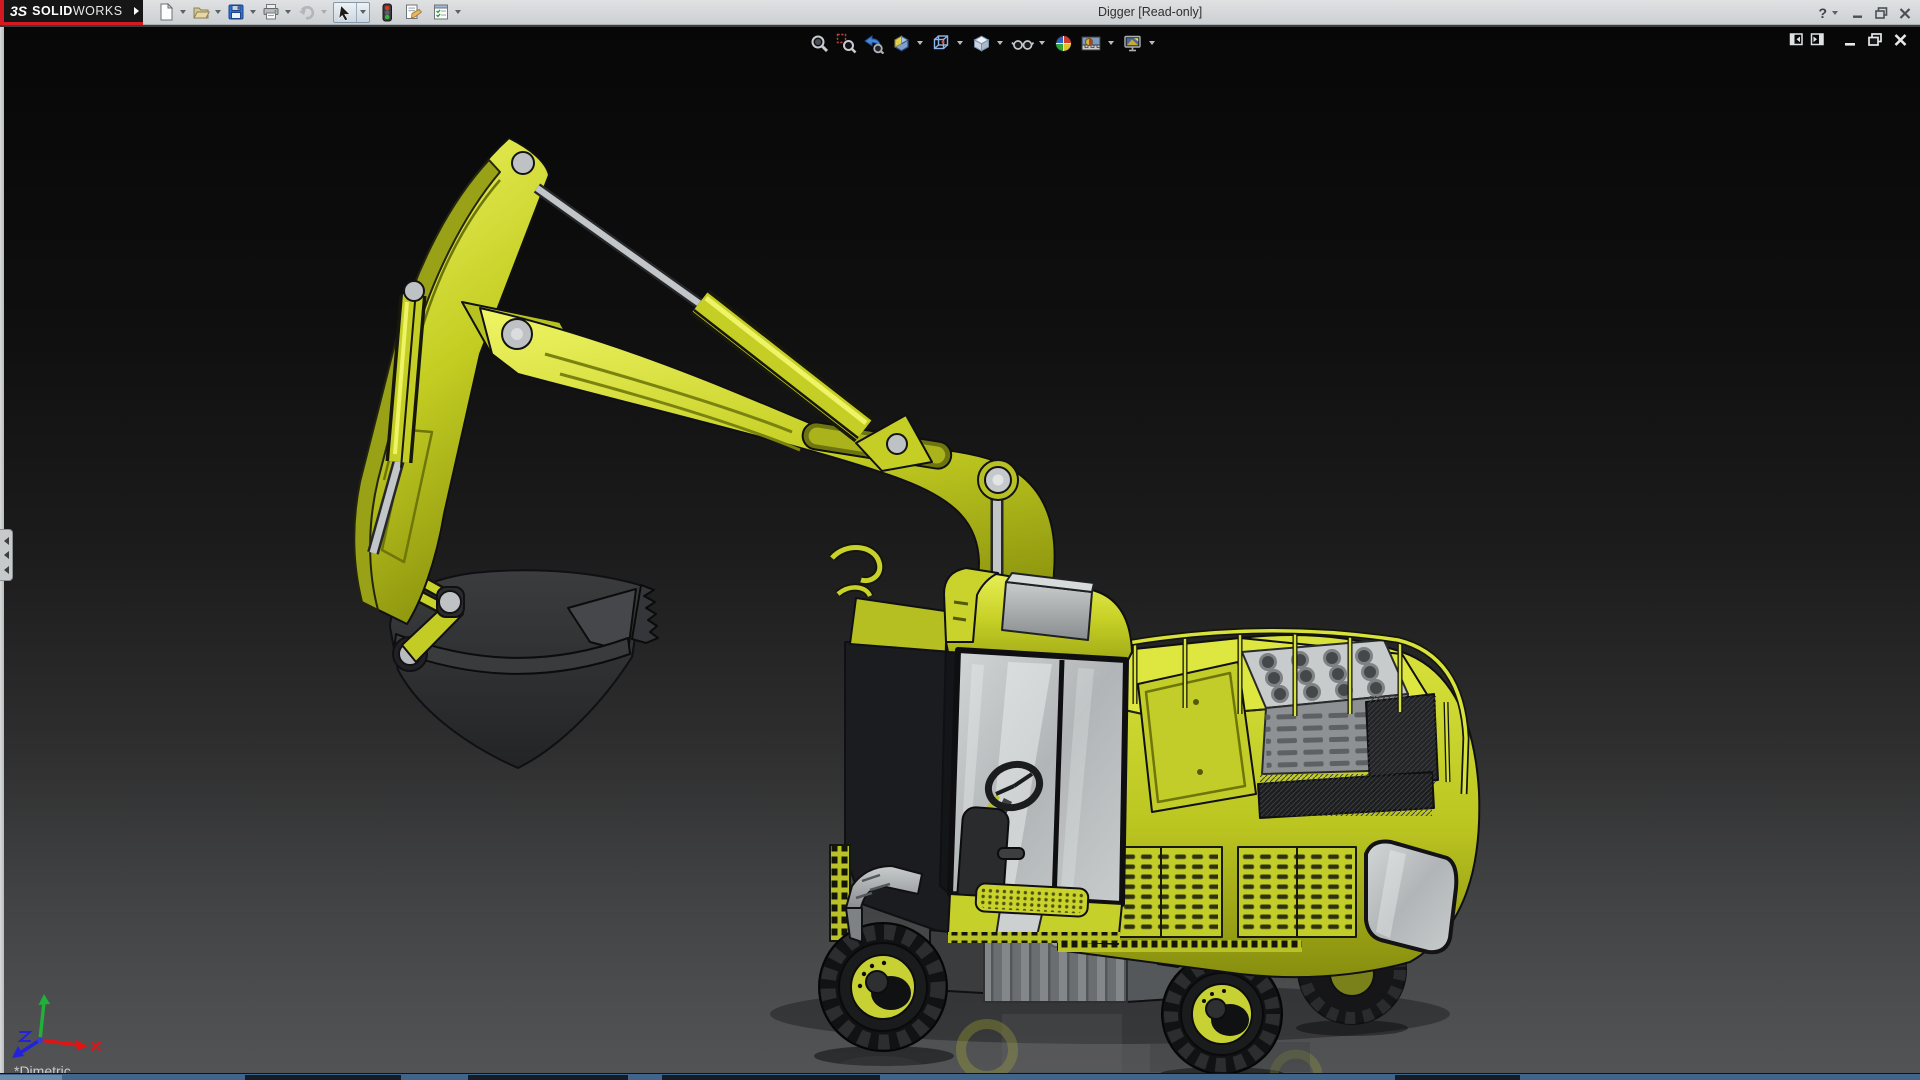 The width and height of the screenshot is (1920, 1080). Describe the element at coordinates (960, 43) in the screenshot. I see `view-orientation-dropdown-arrow` at that location.